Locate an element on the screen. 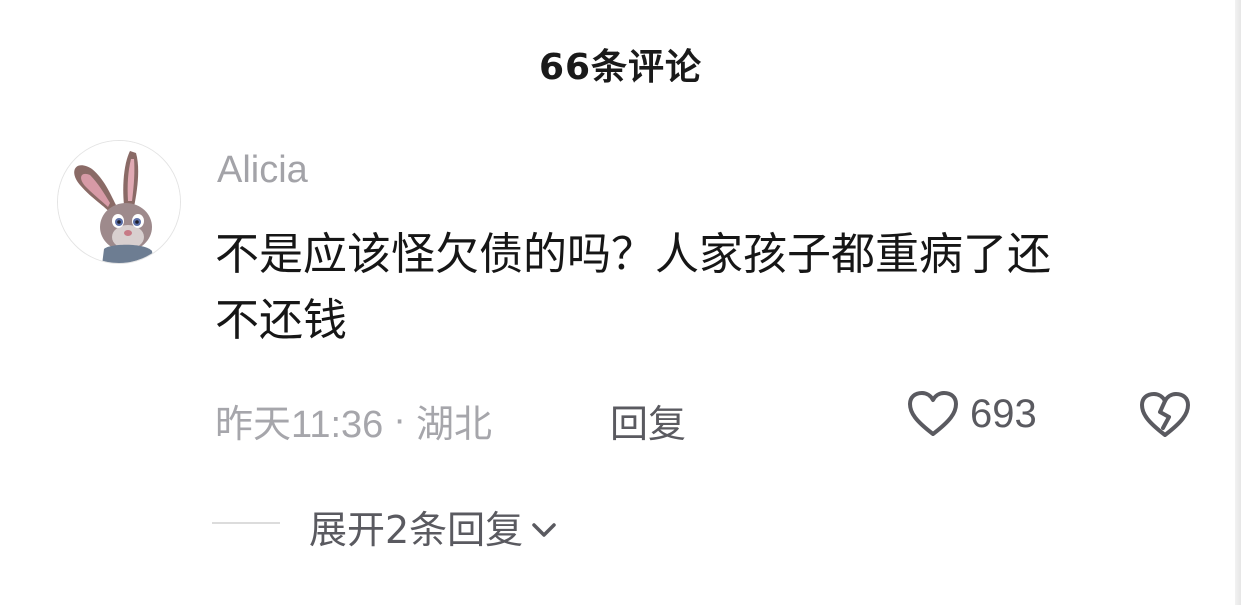  panel-edge is located at coordinates (1238, 302).